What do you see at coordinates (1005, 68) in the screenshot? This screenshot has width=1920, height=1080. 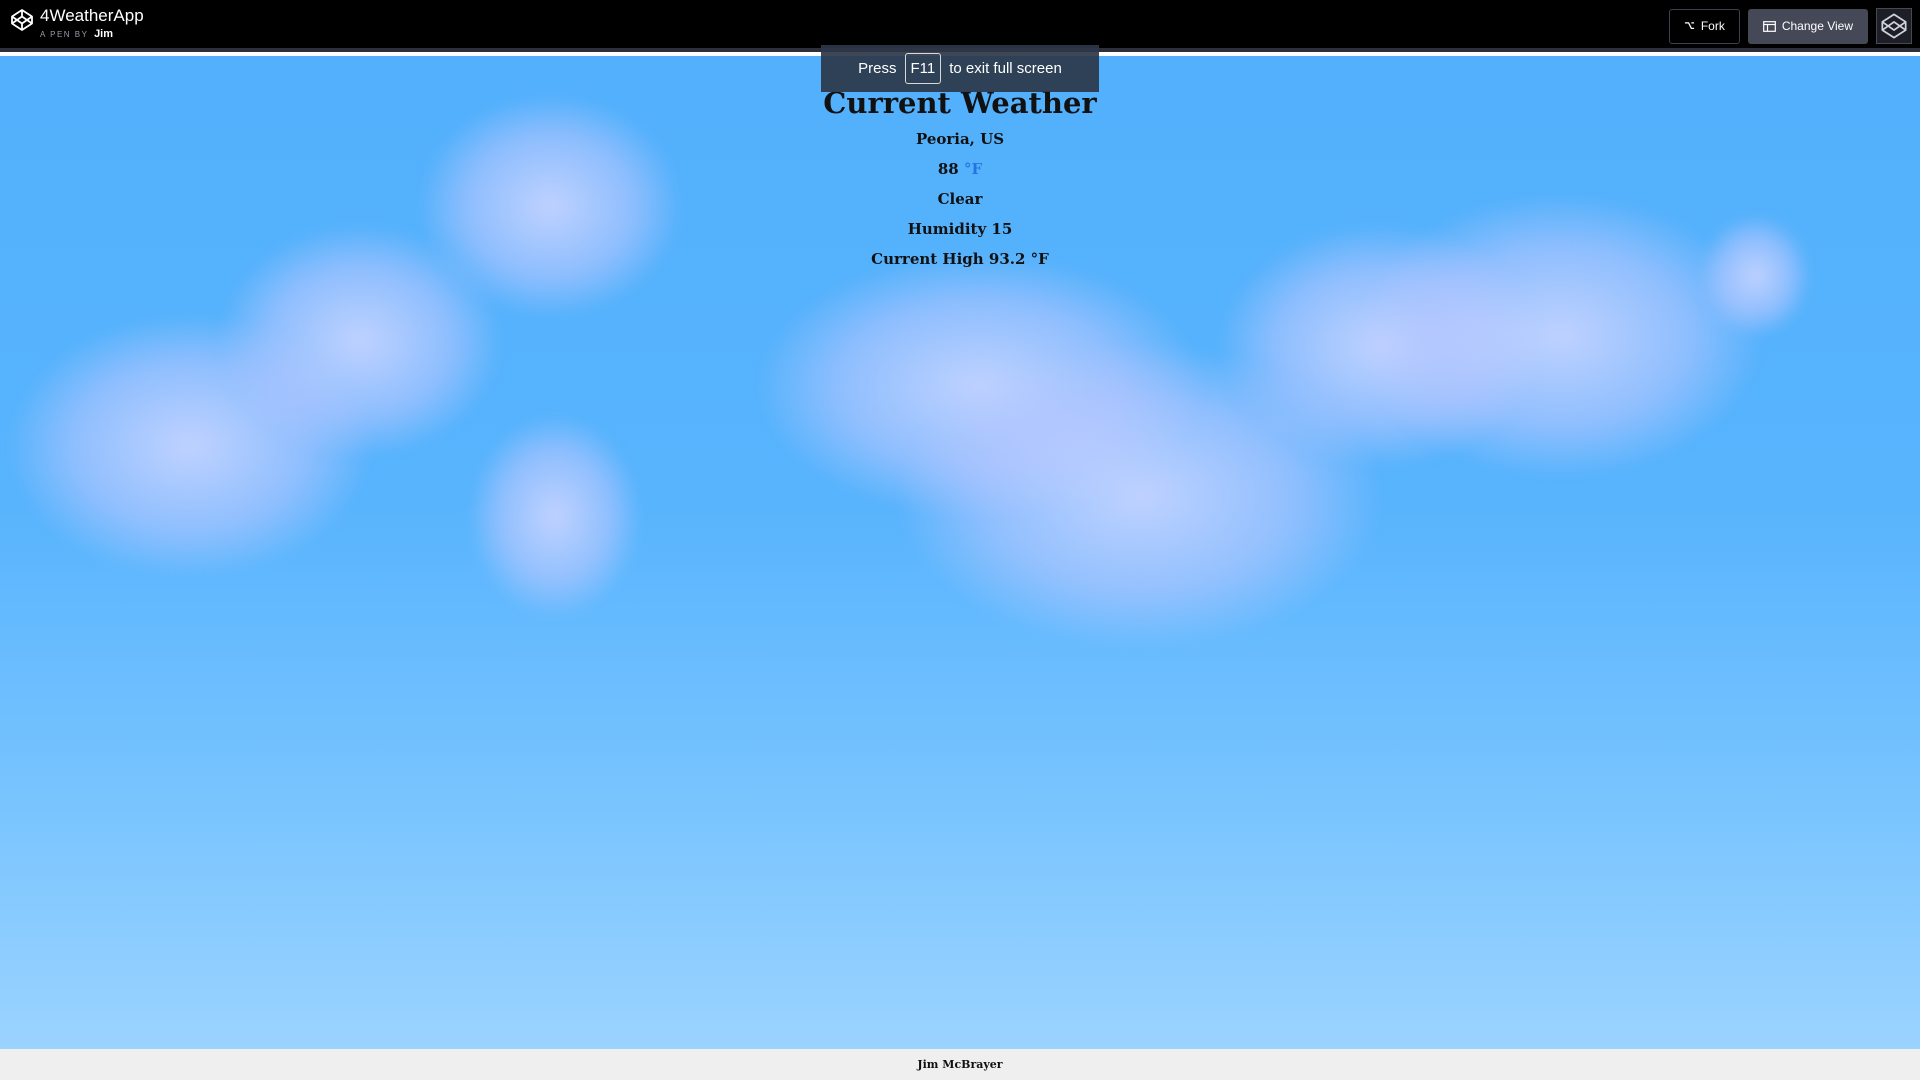 I see `toast-suffix: to exit full screen` at bounding box center [1005, 68].